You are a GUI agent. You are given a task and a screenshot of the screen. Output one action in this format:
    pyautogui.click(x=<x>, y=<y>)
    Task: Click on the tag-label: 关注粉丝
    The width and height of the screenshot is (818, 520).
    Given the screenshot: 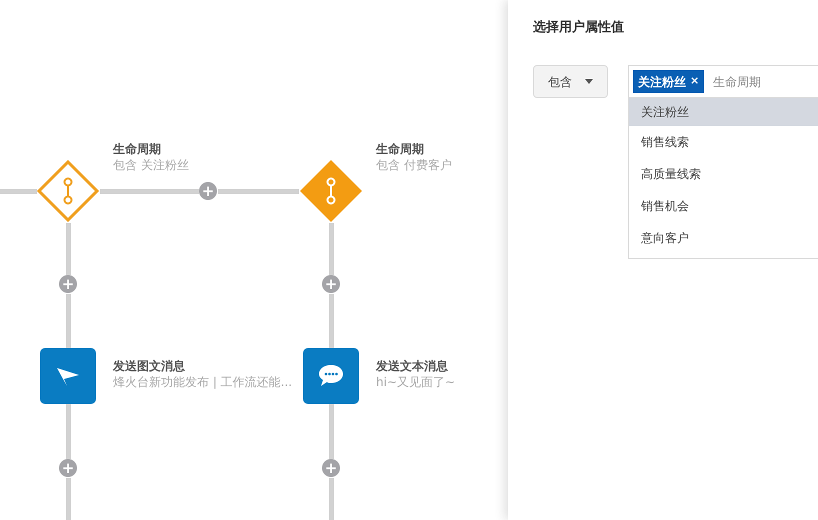 What is the action you would take?
    pyautogui.click(x=662, y=82)
    